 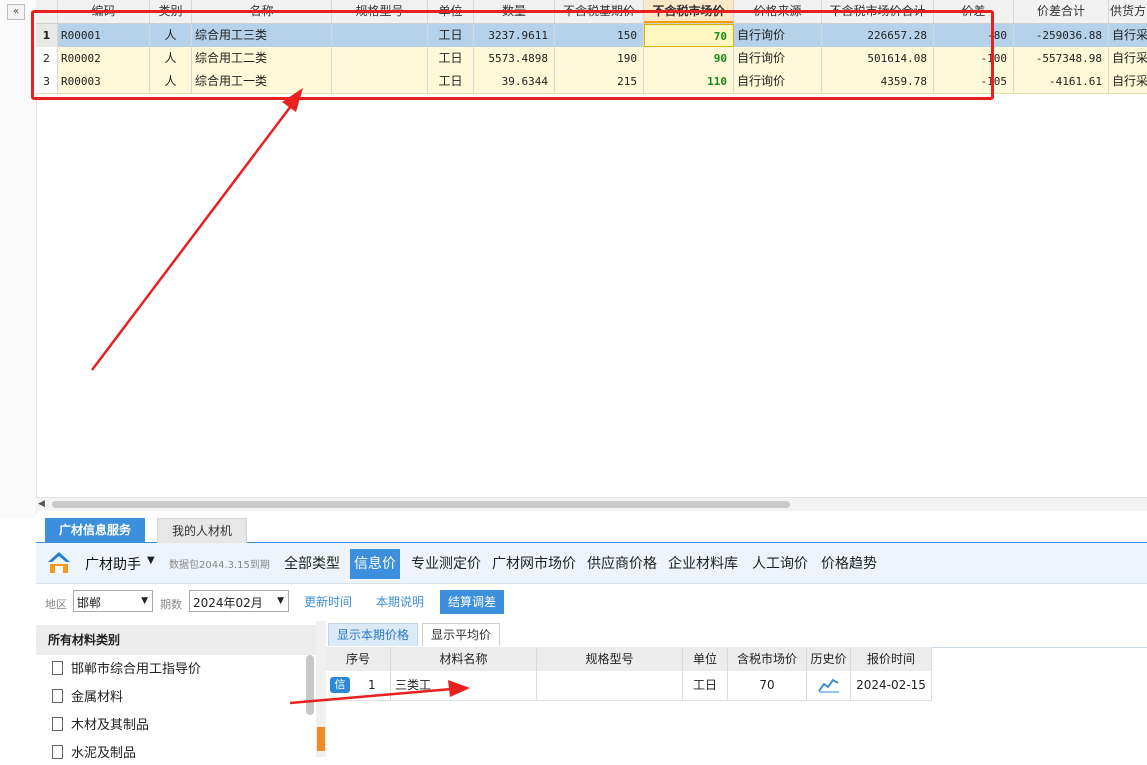 What do you see at coordinates (372, 685) in the screenshot?
I see `price-row-number: 1` at bounding box center [372, 685].